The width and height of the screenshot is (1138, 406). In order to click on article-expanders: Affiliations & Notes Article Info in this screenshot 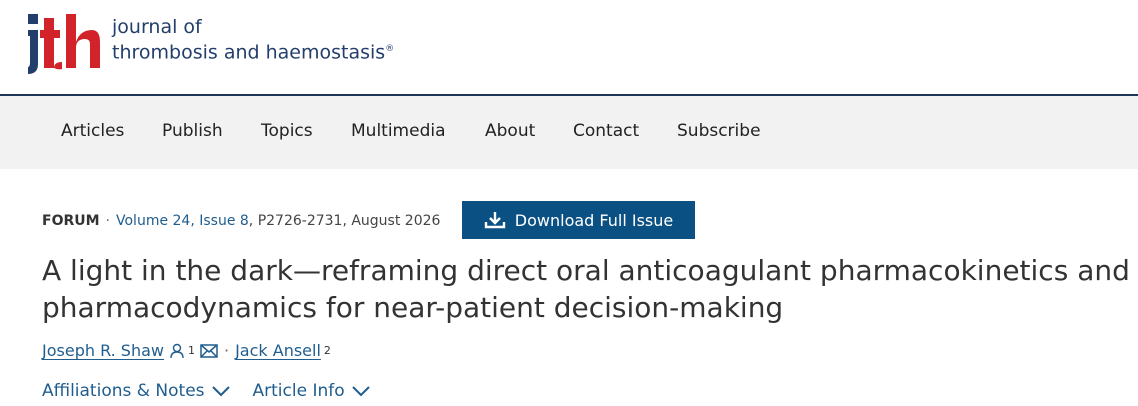, I will do `click(217, 391)`.